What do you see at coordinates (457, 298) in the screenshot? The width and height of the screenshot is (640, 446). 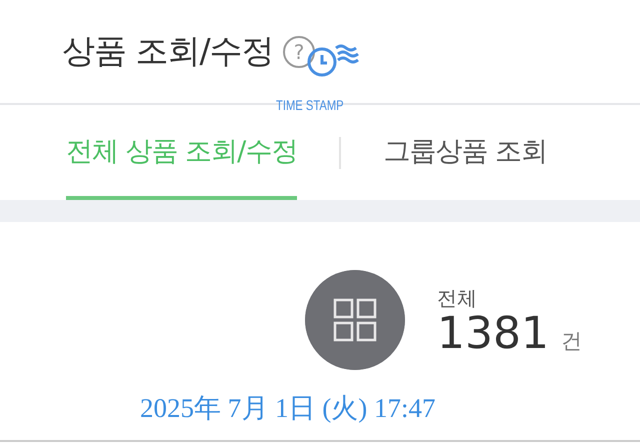 I see `summary-label: 전체` at bounding box center [457, 298].